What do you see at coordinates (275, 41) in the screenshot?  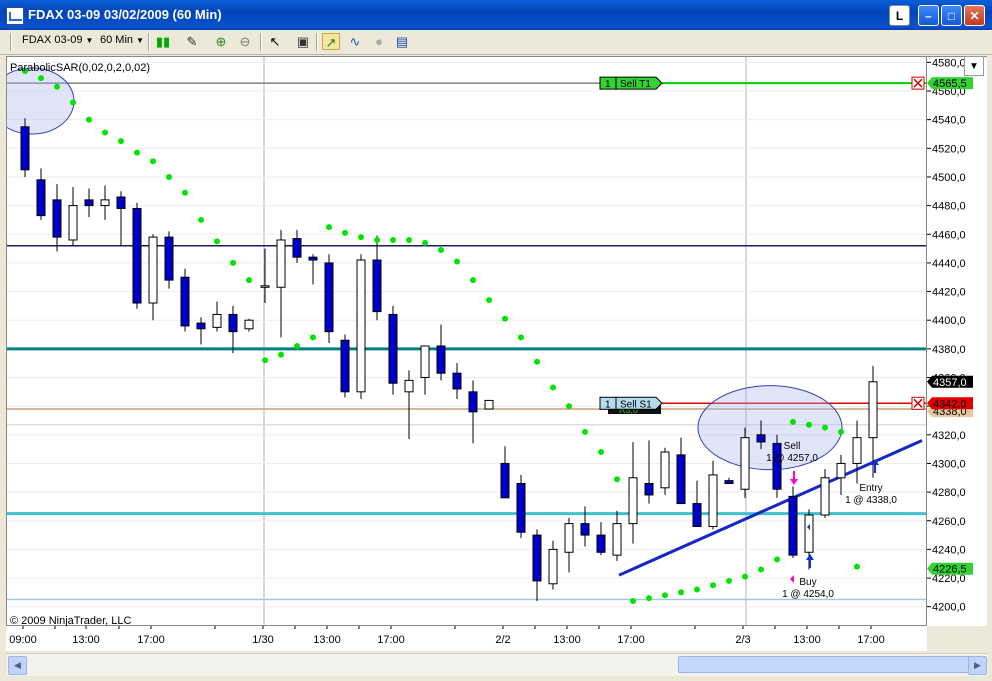 I see `pointer-icon: ↖` at bounding box center [275, 41].